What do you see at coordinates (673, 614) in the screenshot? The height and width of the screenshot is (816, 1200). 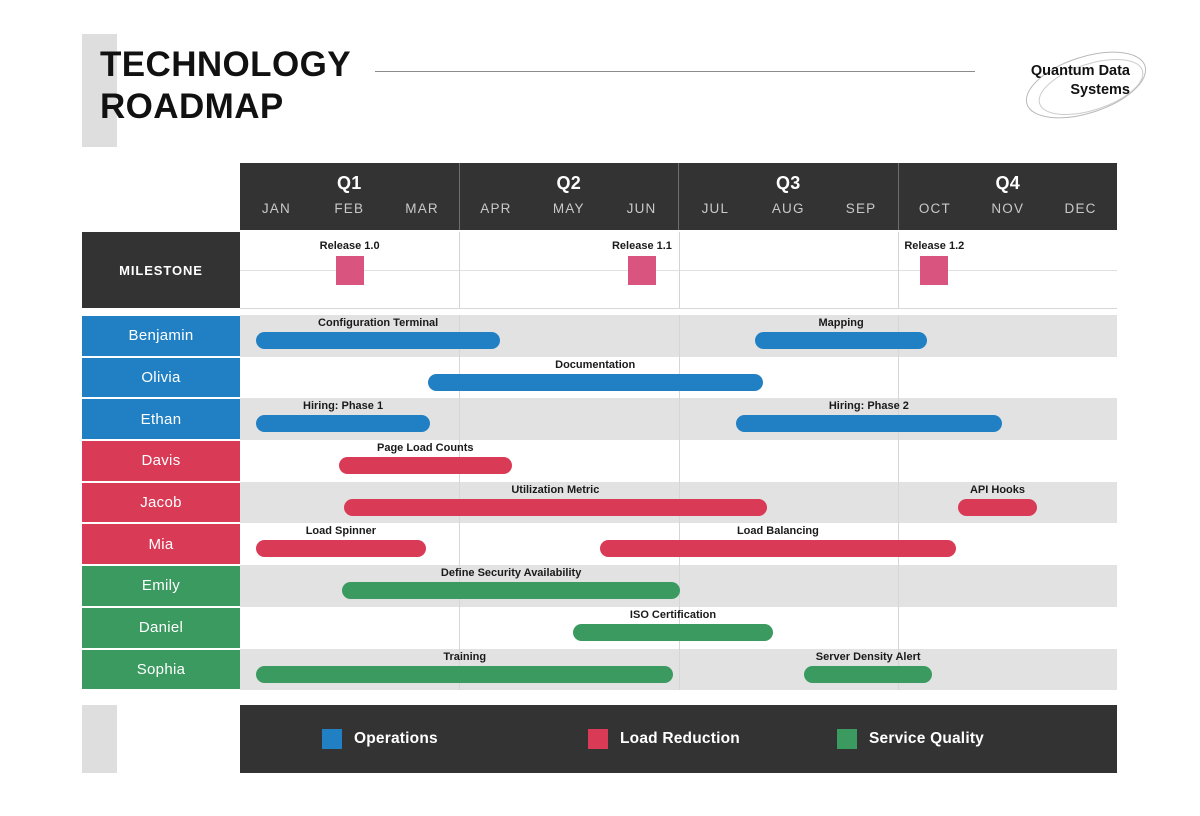 I see `task-bar-label: ISO Certification` at bounding box center [673, 614].